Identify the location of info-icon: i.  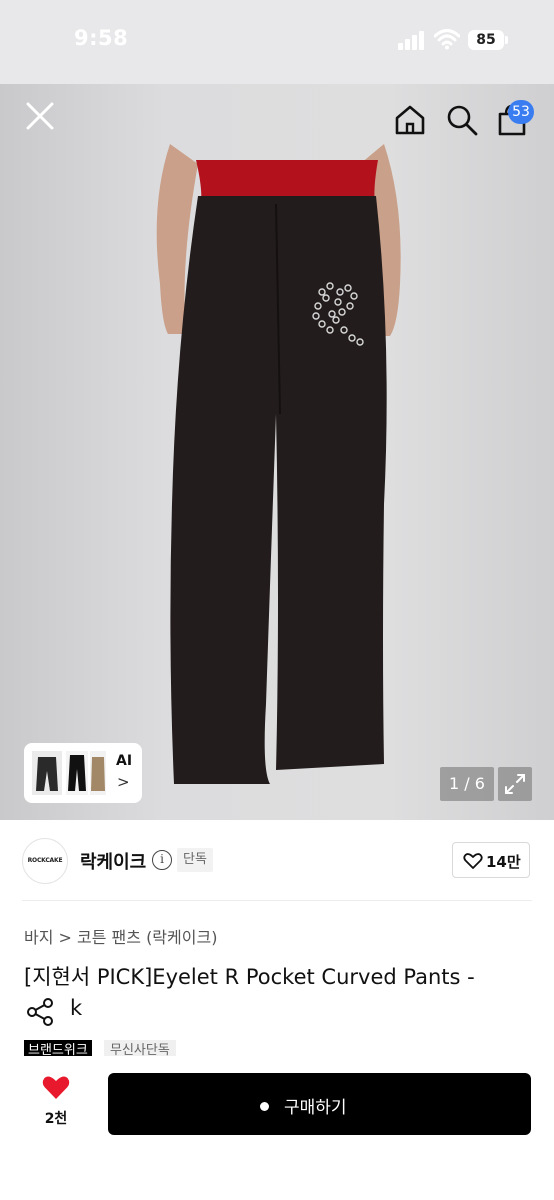
(162, 860).